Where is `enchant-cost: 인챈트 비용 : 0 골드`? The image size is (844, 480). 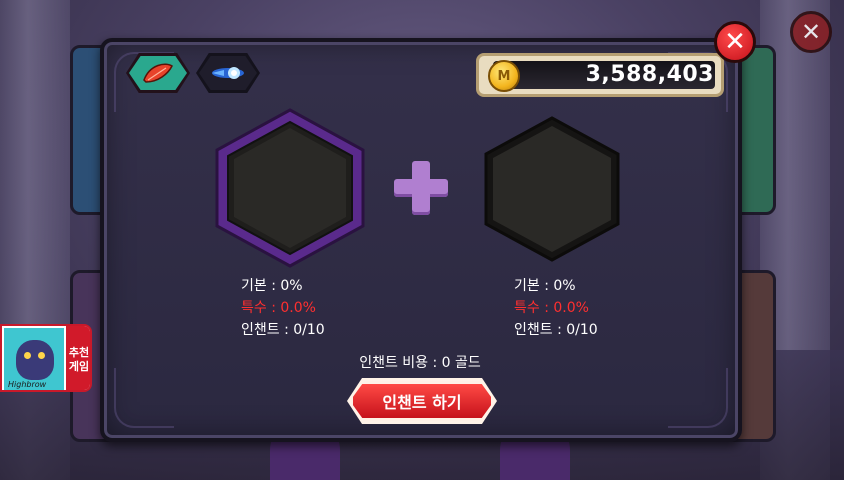 enchant-cost: 인챈트 비용 : 0 골드 is located at coordinates (420, 363).